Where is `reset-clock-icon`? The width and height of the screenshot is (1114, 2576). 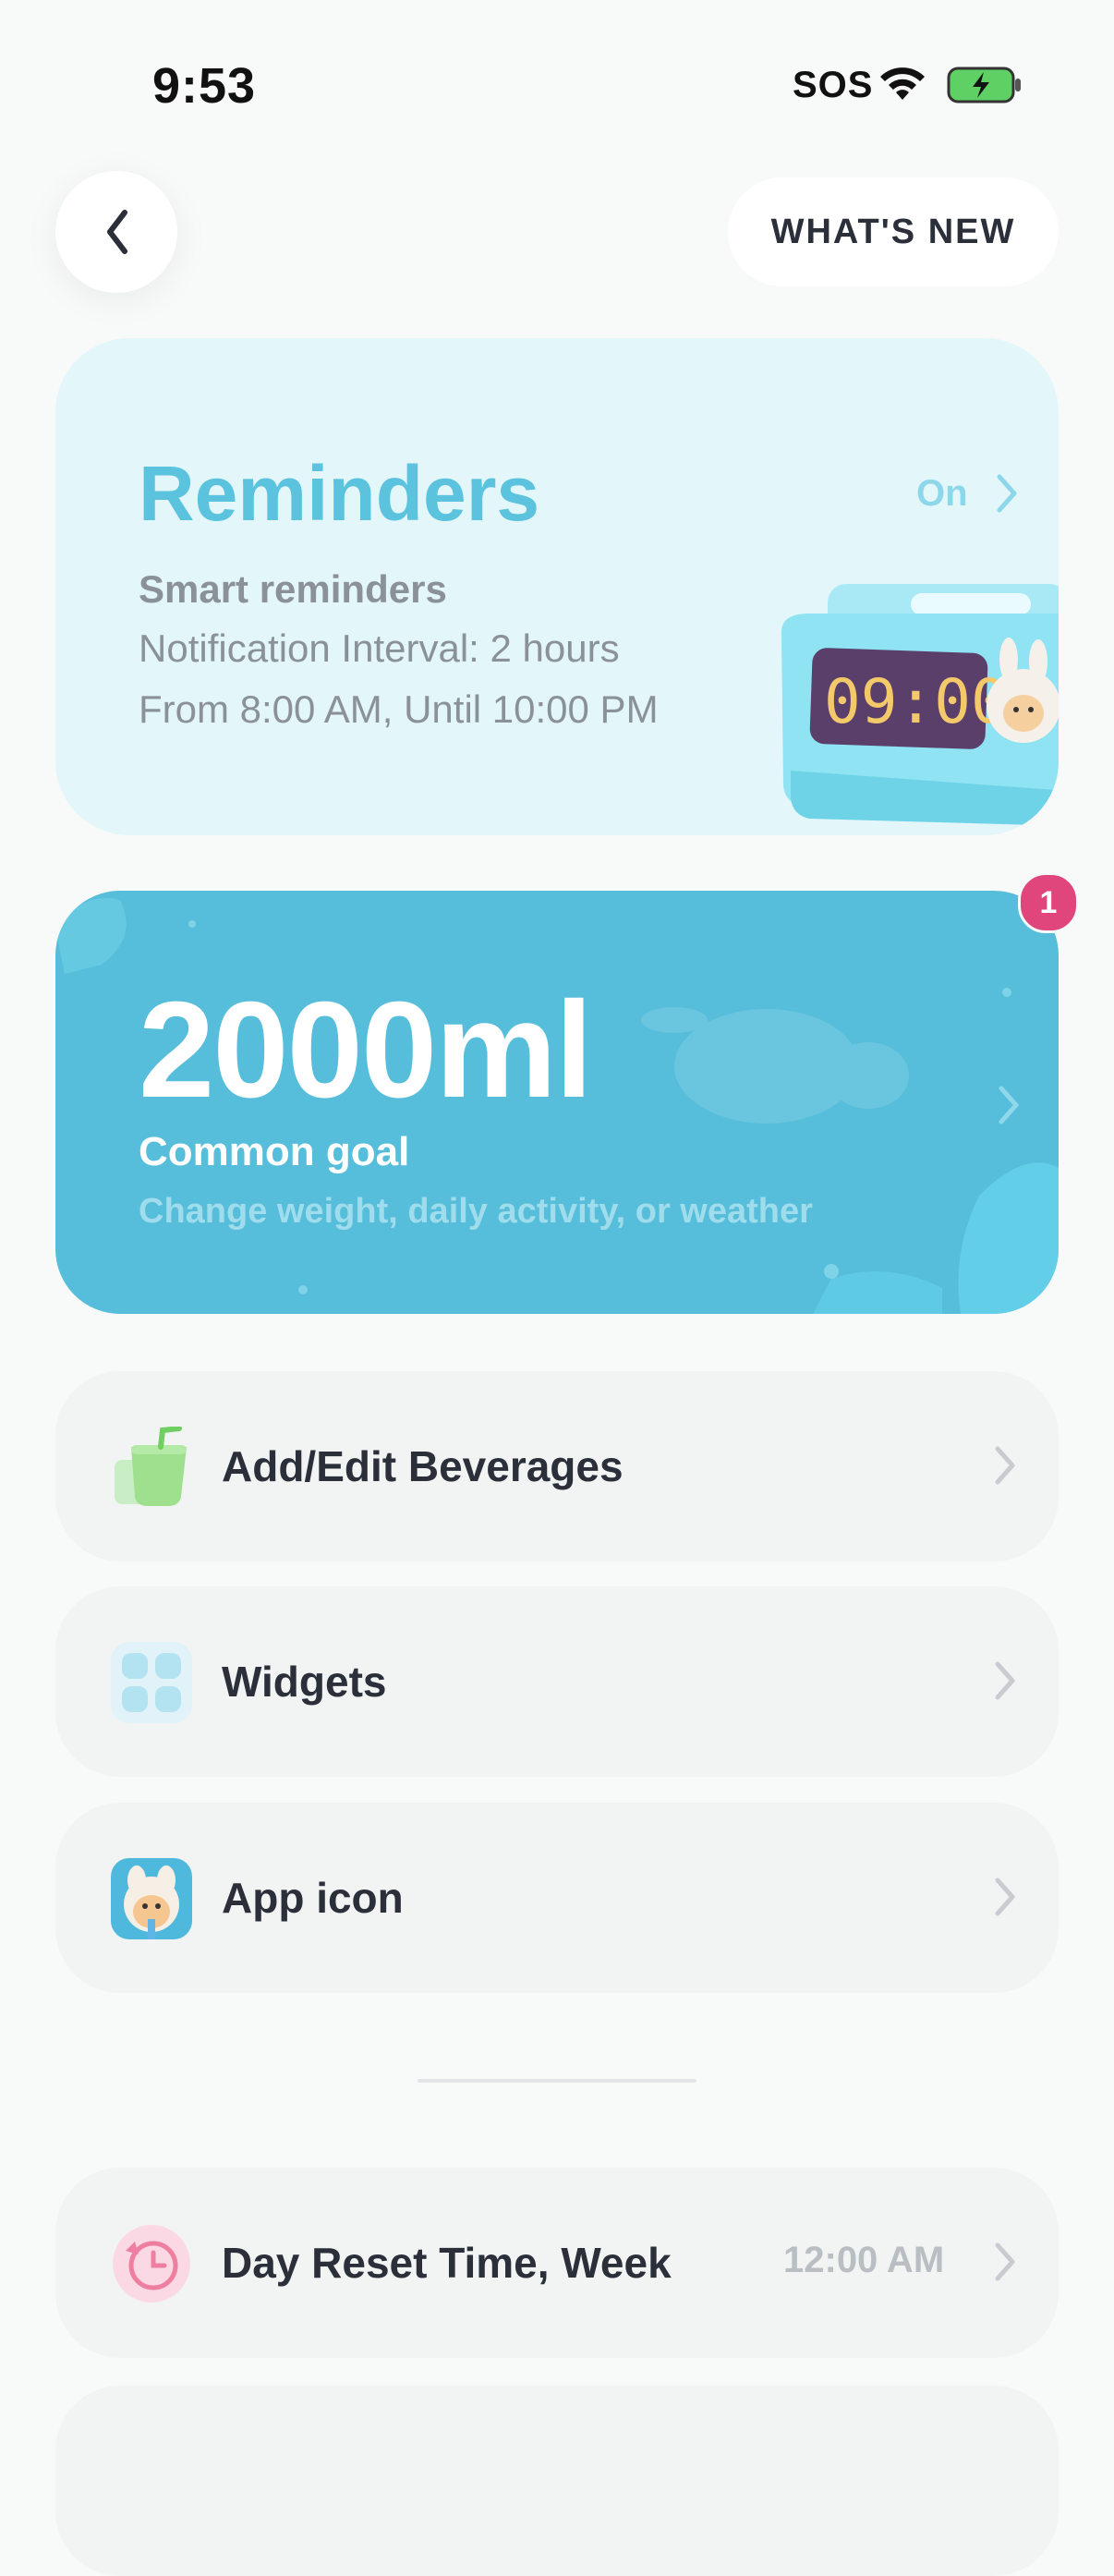
reset-clock-icon is located at coordinates (151, 2264).